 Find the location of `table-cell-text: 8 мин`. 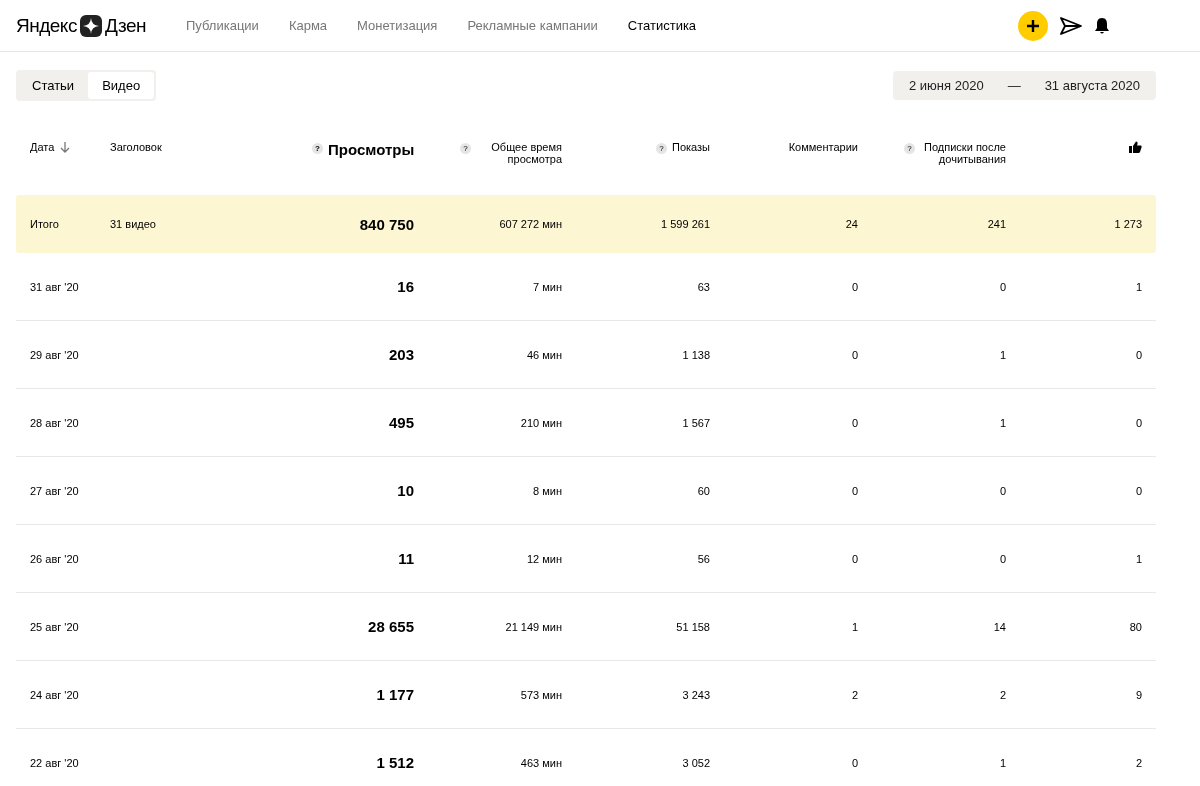

table-cell-text: 8 мин is located at coordinates (547, 490).